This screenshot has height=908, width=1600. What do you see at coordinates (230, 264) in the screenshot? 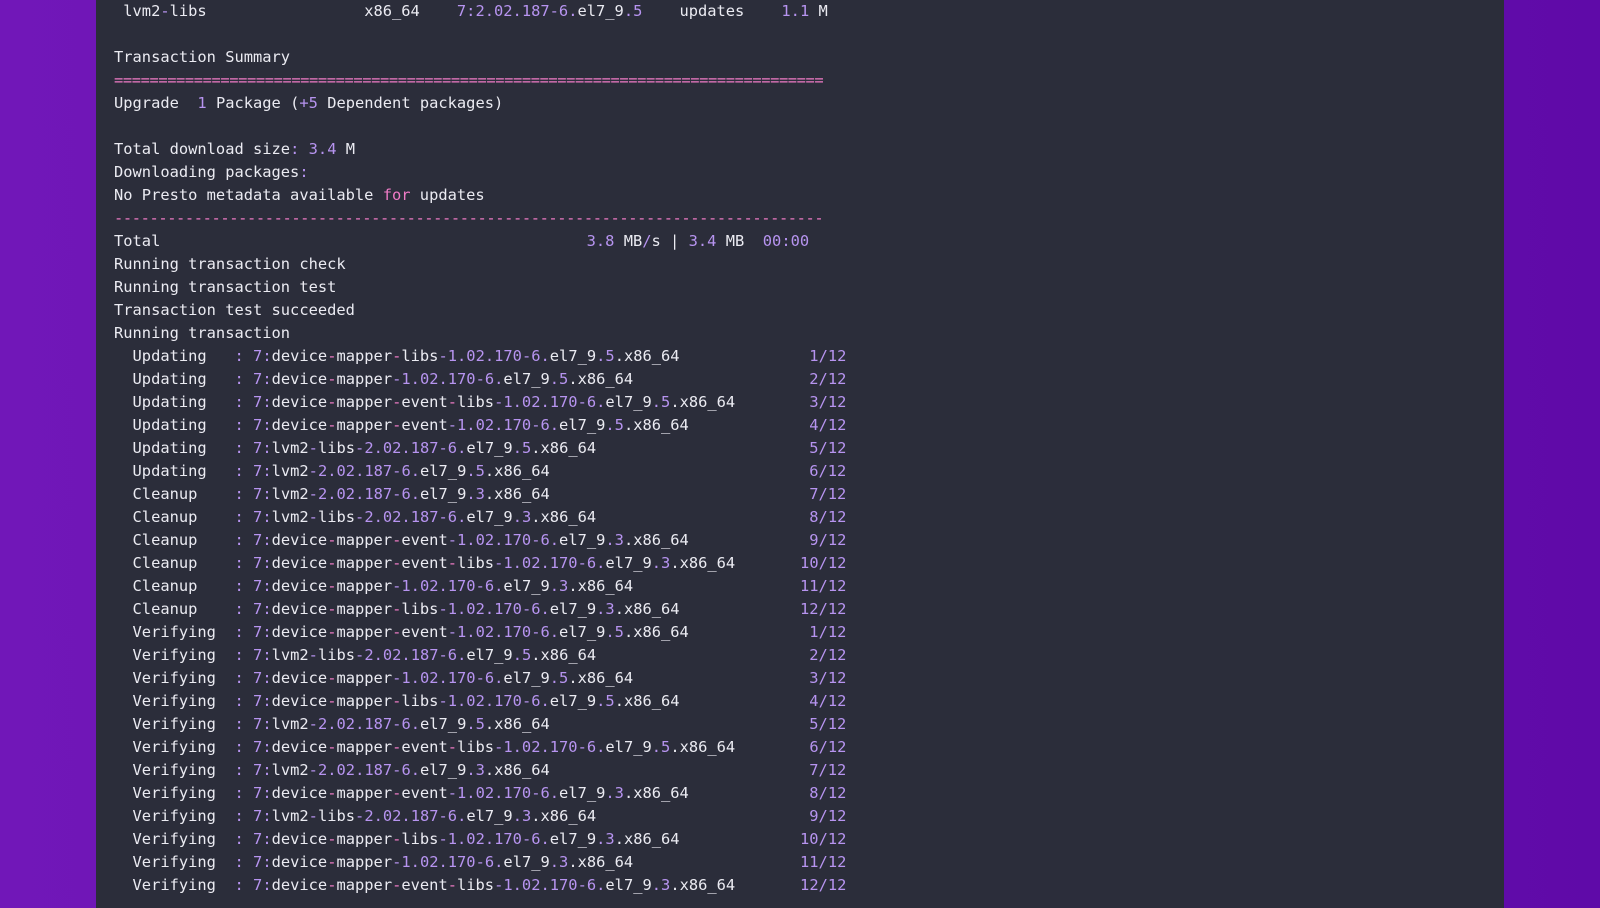
I see `terminal-line: Running transaction check` at bounding box center [230, 264].